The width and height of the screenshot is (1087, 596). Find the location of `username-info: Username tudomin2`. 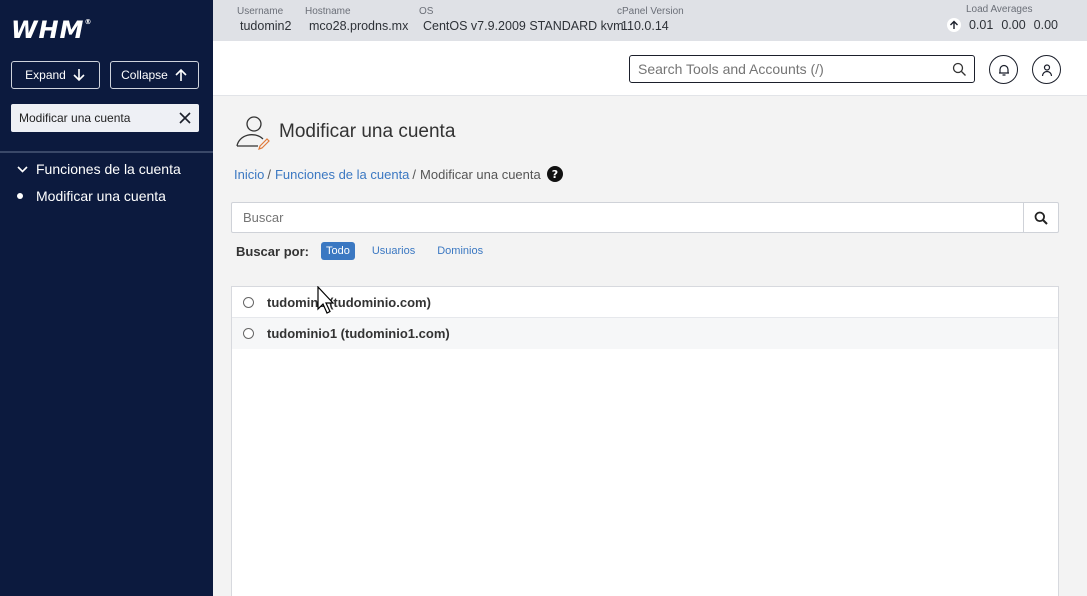

username-info: Username tudomin2 is located at coordinates (264, 19).